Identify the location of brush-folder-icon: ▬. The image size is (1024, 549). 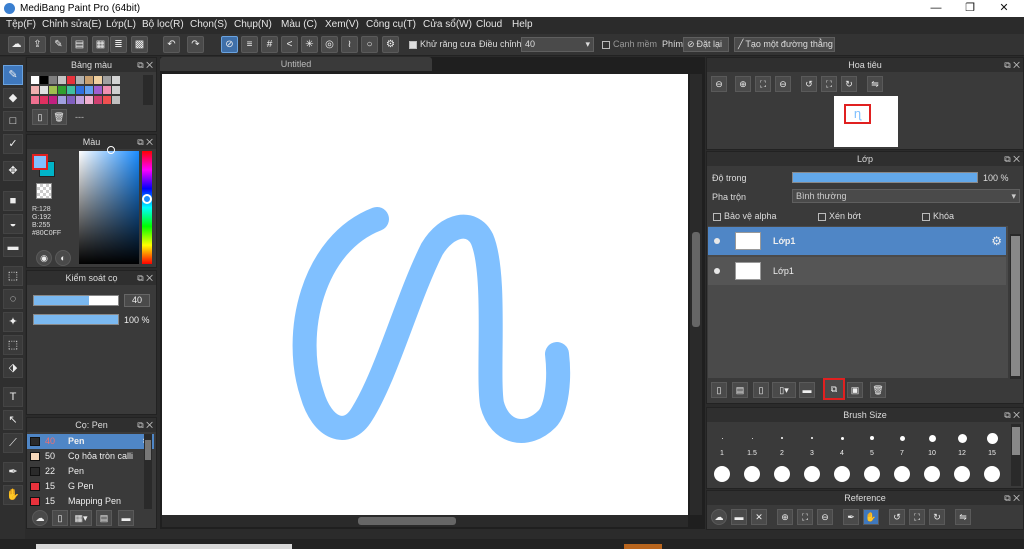
(126, 518).